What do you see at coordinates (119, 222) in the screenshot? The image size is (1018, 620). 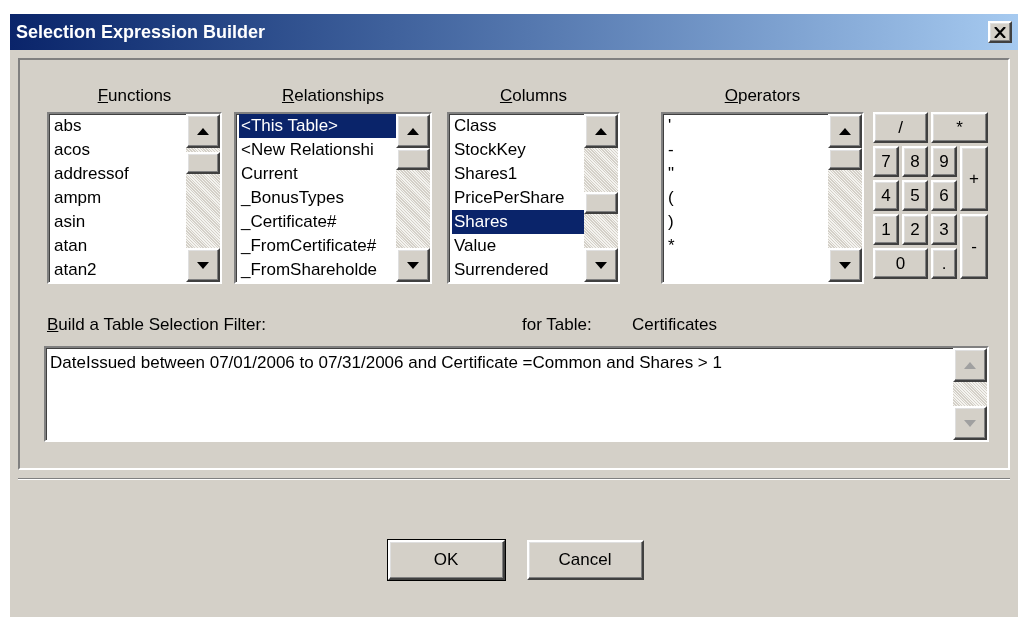 I see `list-item: asin` at bounding box center [119, 222].